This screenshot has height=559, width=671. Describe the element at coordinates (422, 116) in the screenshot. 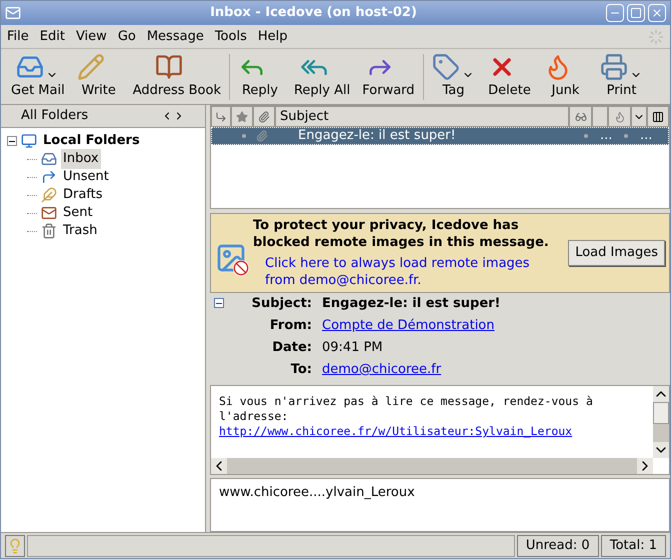

I see `subject-column-header: Subject` at that location.